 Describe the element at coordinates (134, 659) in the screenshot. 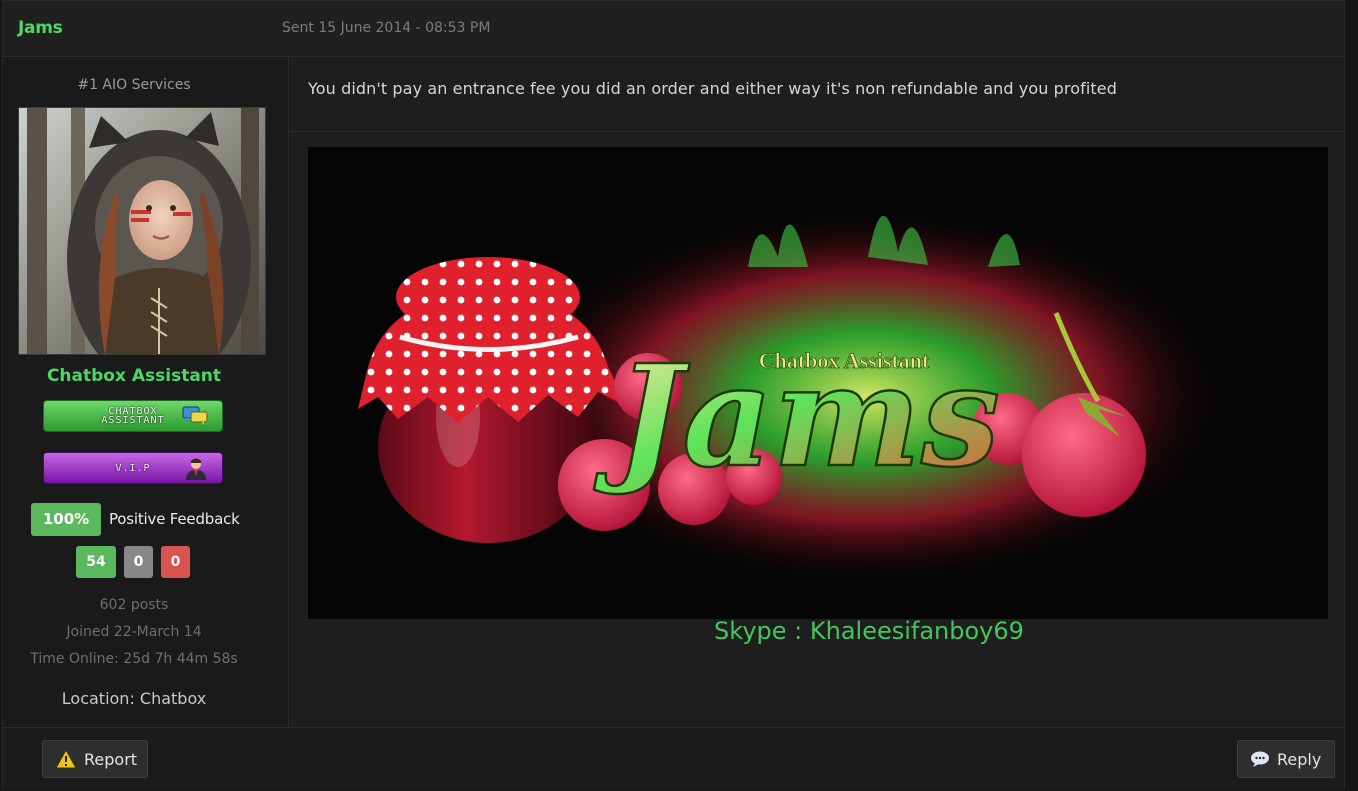

I see `time-online: Time Online: 25d 7h 44m 58s` at that location.